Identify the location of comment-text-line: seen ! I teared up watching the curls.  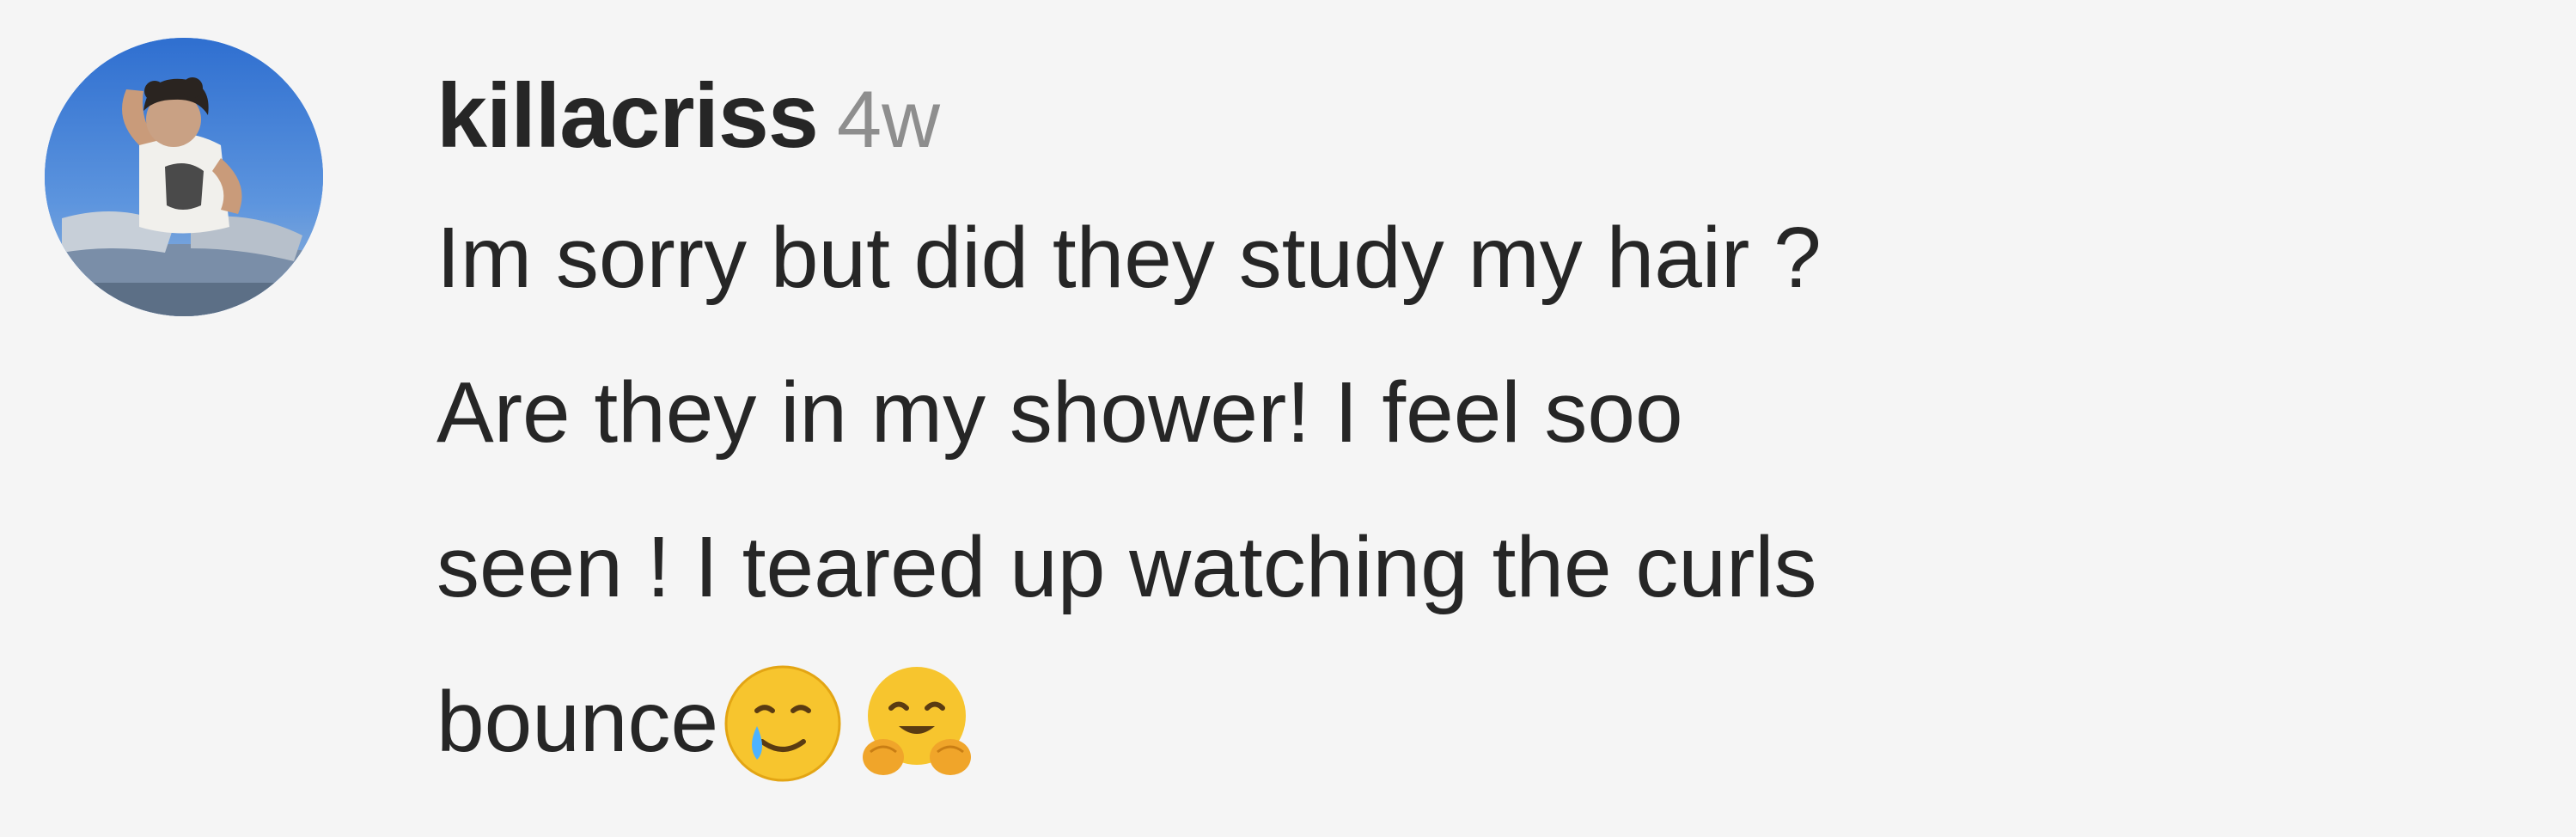
(1126, 567).